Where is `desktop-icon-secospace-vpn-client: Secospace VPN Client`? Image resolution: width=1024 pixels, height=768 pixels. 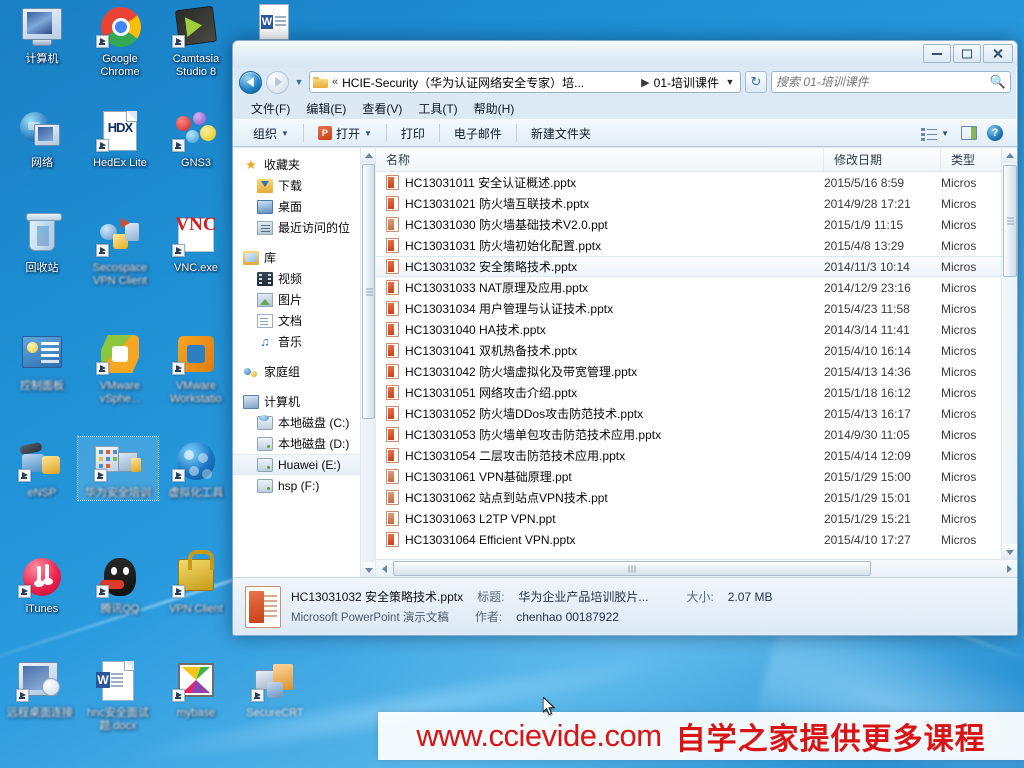 desktop-icon-secospace-vpn-client: Secospace VPN Client is located at coordinates (120, 251).